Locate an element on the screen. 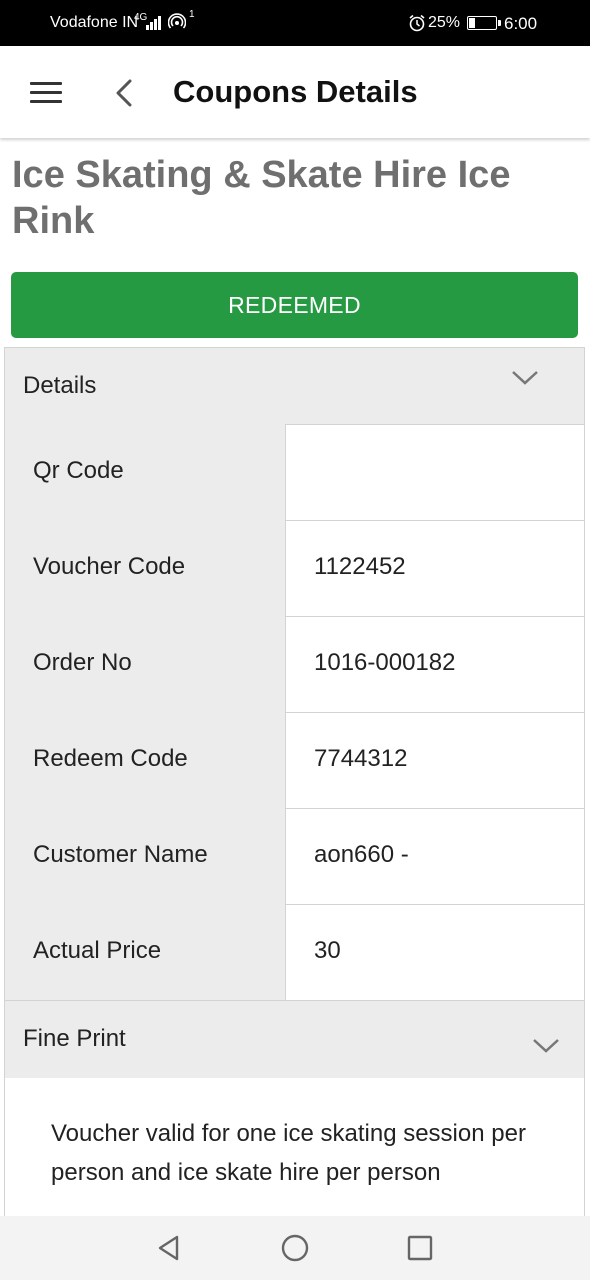 The width and height of the screenshot is (590, 1280). details-panel-header: Details is located at coordinates (294, 386).